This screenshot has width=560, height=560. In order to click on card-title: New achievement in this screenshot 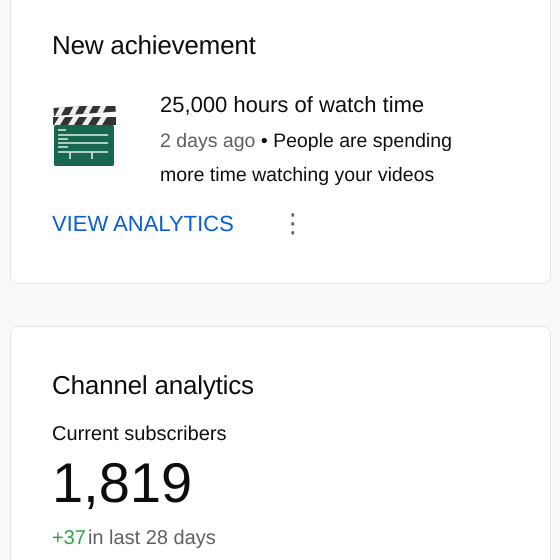, I will do `click(154, 45)`.